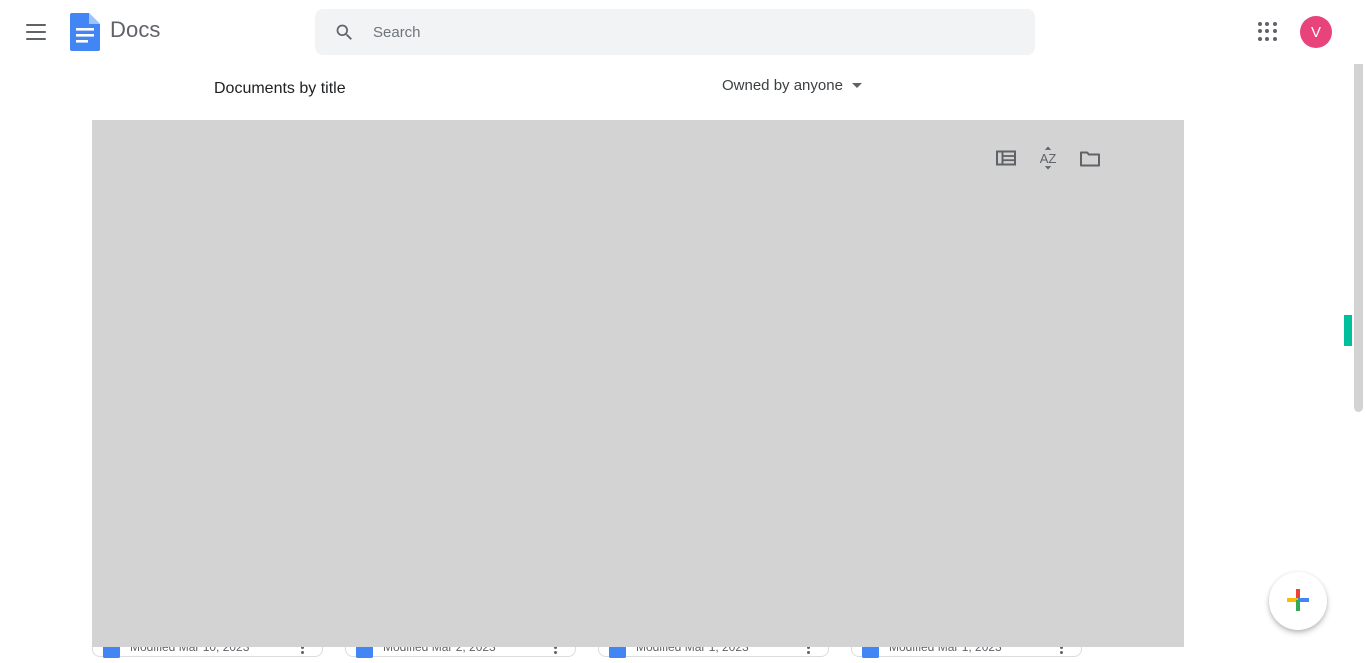 The height and width of the screenshot is (663, 1366). I want to click on list-view-icon, so click(1006, 158).